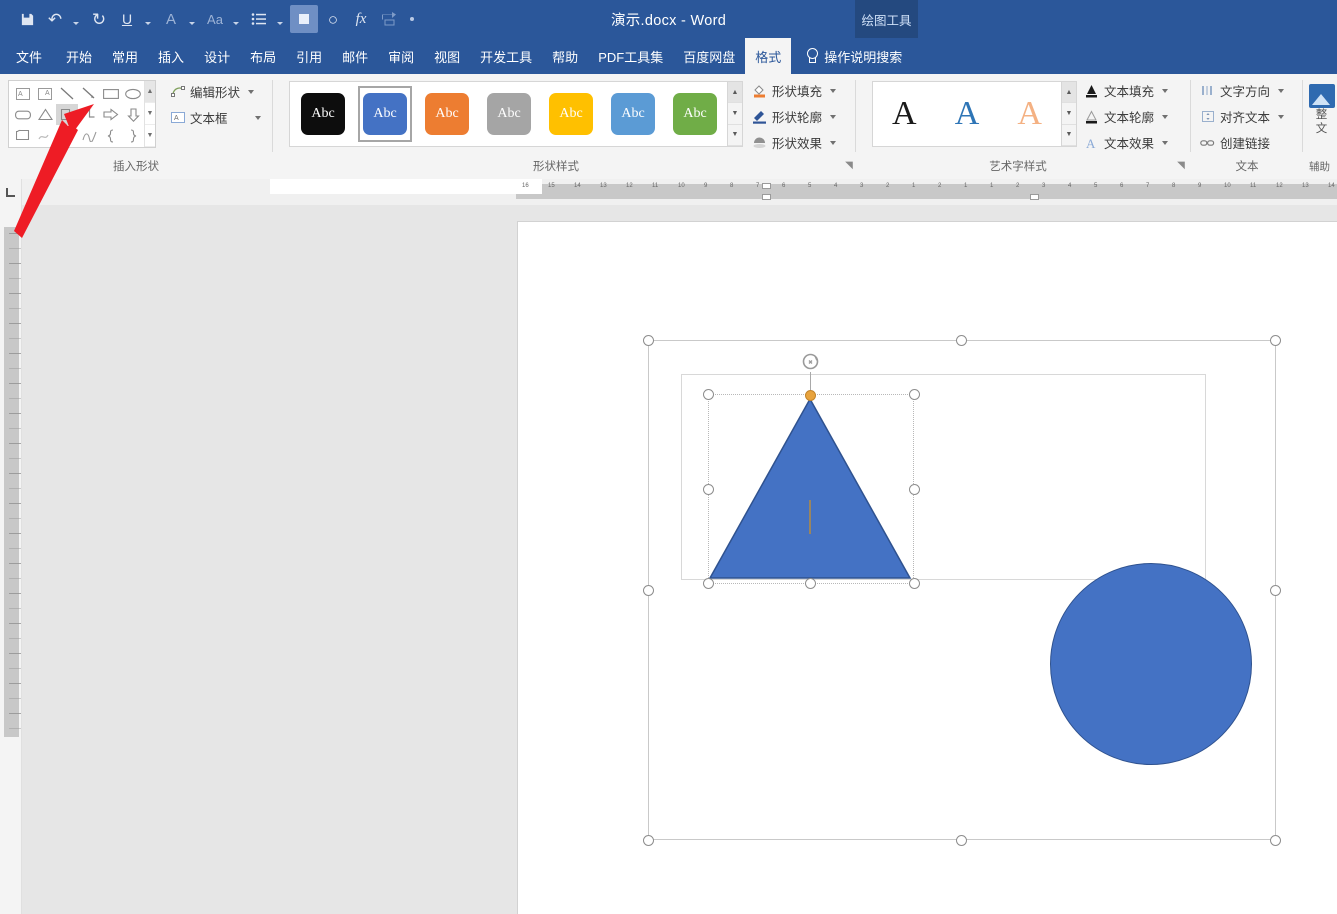 The width and height of the screenshot is (1337, 914). What do you see at coordinates (401, 56) in the screenshot?
I see `tab-review: 审阅` at bounding box center [401, 56].